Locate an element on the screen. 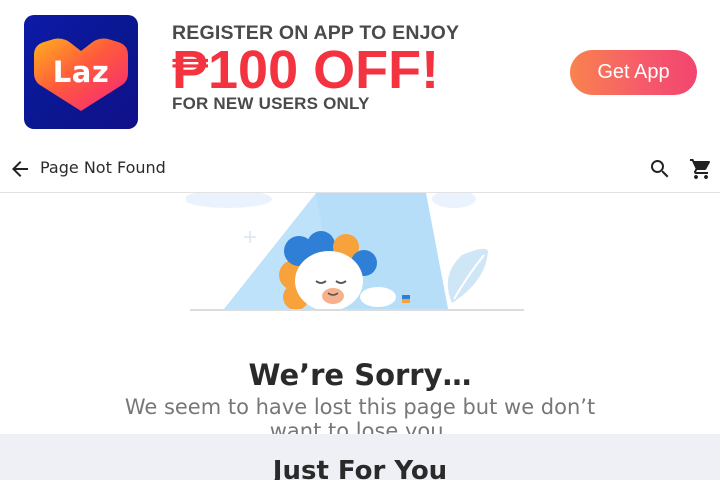  cart-icon is located at coordinates (701, 169).